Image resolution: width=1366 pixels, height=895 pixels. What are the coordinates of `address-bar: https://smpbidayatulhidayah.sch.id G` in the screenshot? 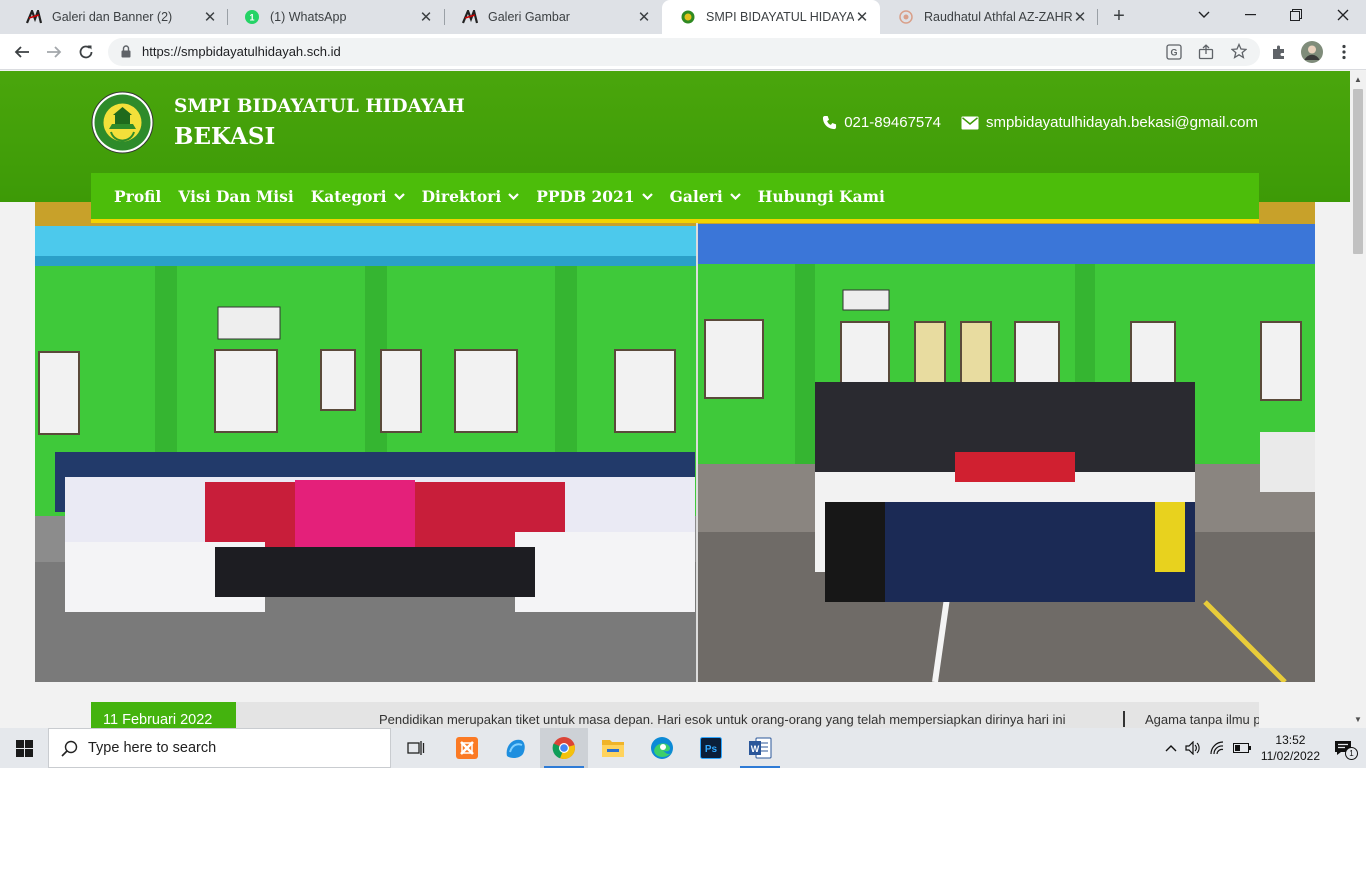 It's located at (684, 52).